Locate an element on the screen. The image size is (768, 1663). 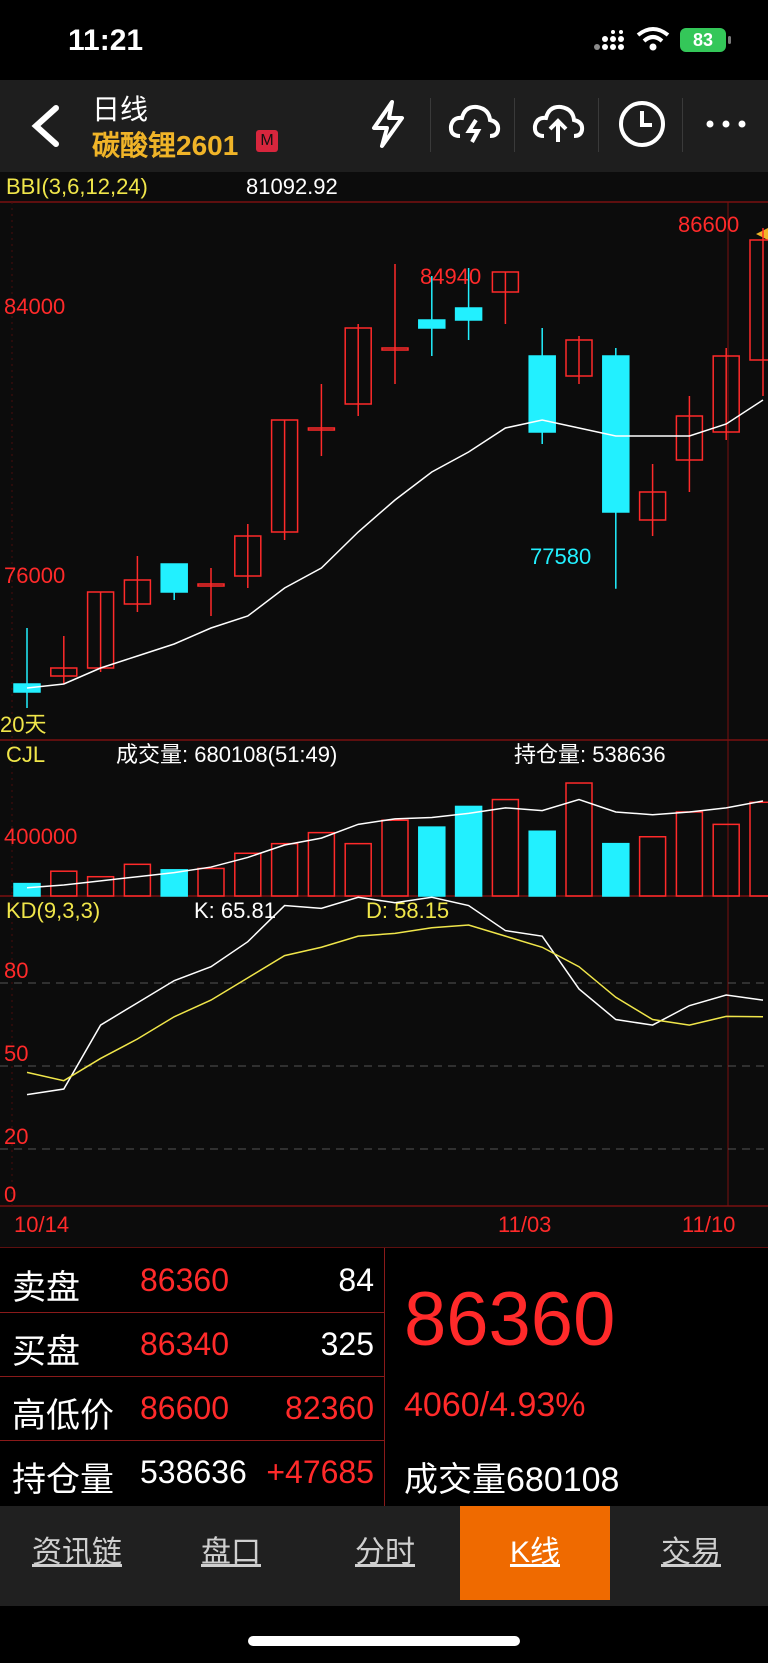
header-bar: 日线 碳酸锂2601 M is located at coordinates (384, 126).